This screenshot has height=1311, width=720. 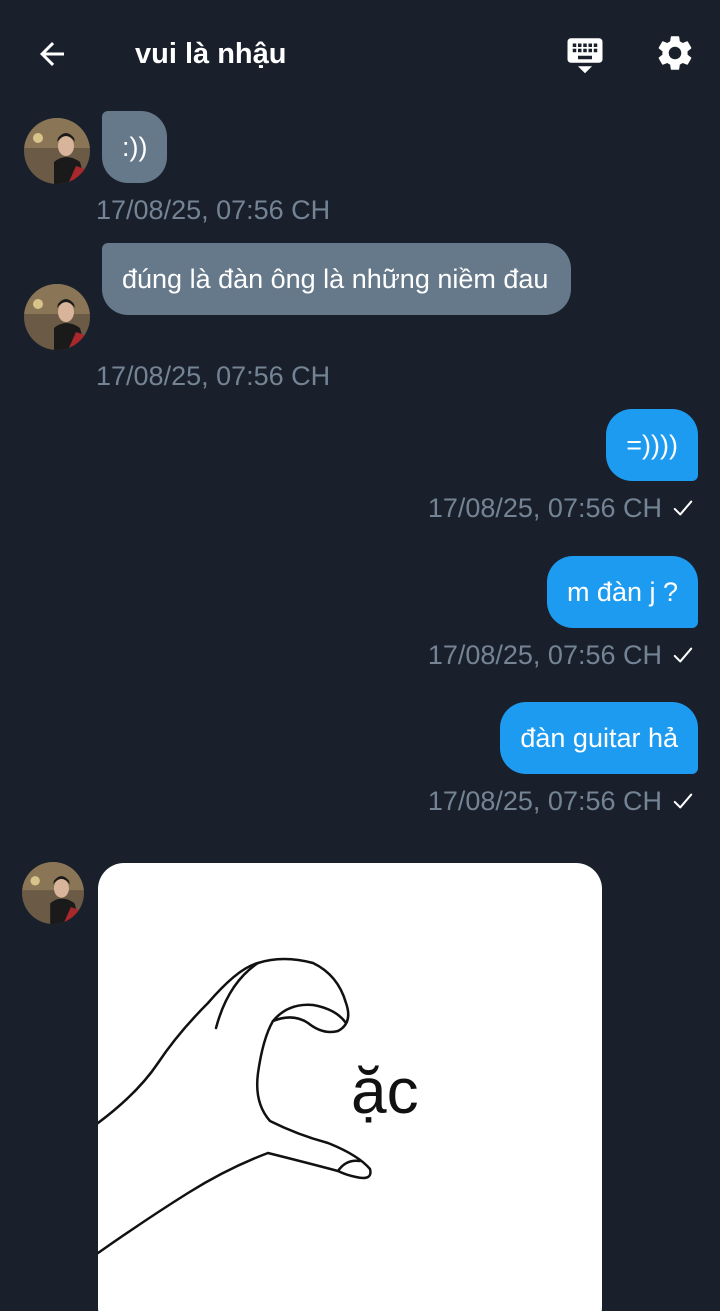 What do you see at coordinates (652, 445) in the screenshot?
I see `message-bubble-outgoing: =))))` at bounding box center [652, 445].